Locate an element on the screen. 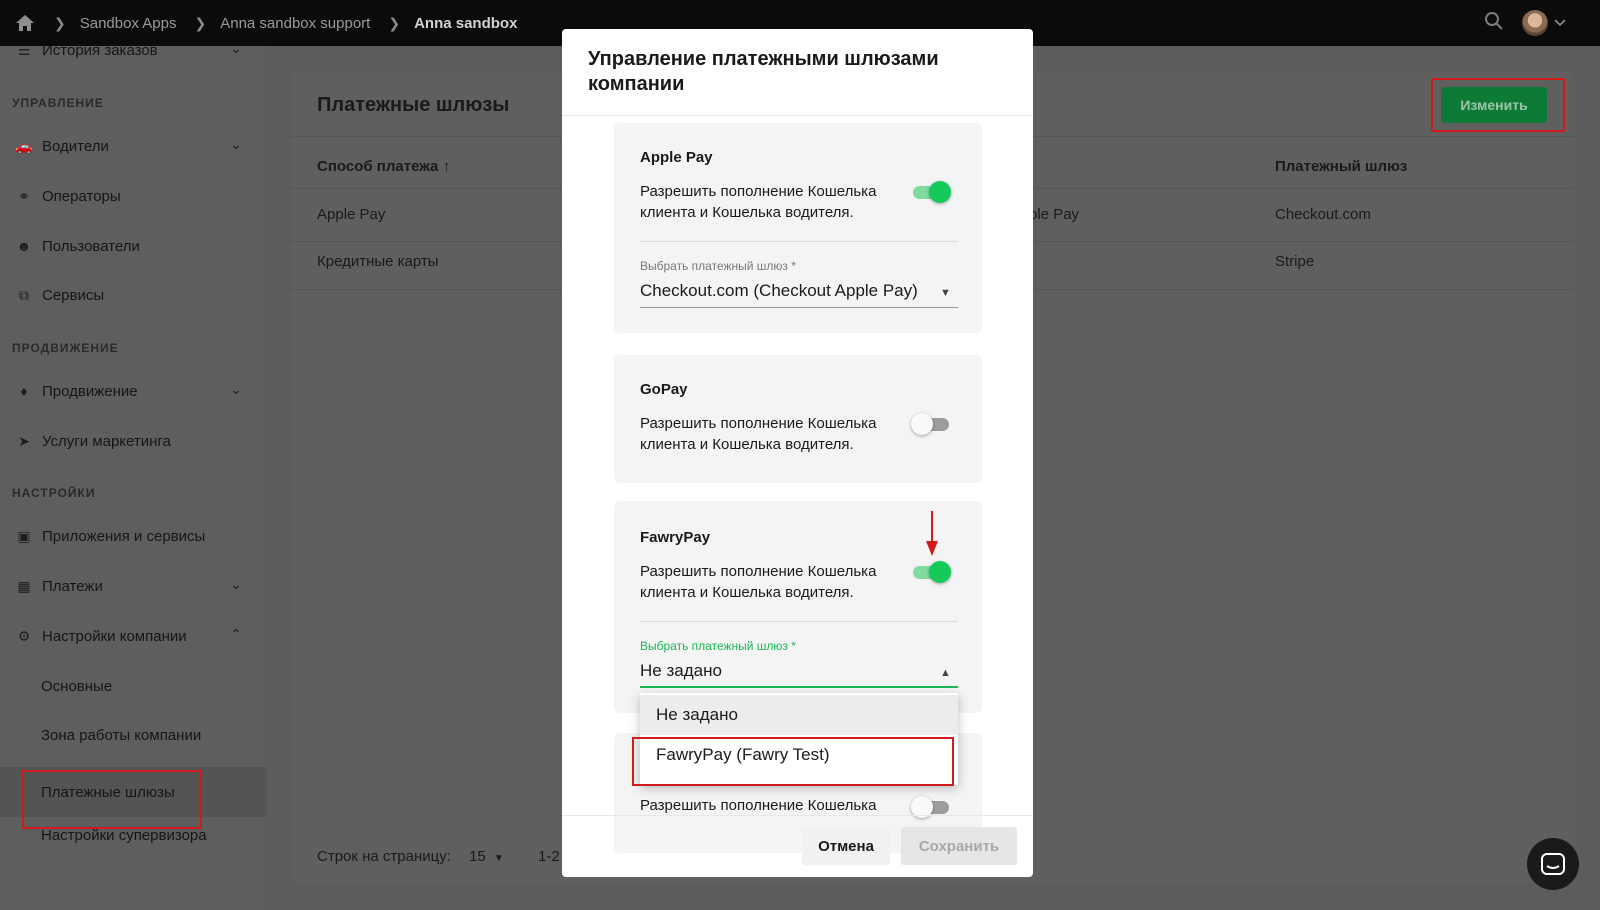 The height and width of the screenshot is (910, 1600). dropdown-option: Не задано is located at coordinates (799, 715).